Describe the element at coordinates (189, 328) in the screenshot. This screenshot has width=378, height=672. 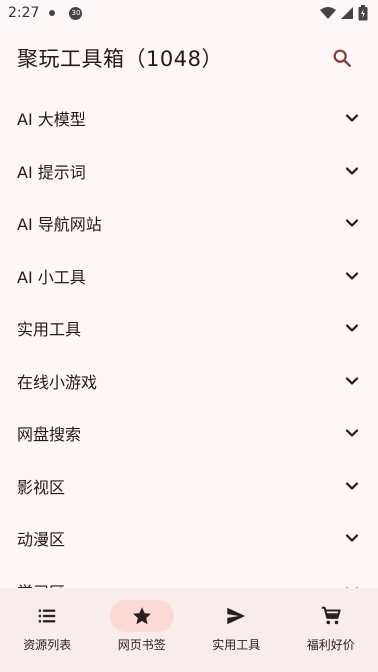
I see `list-item: 实用工具` at that location.